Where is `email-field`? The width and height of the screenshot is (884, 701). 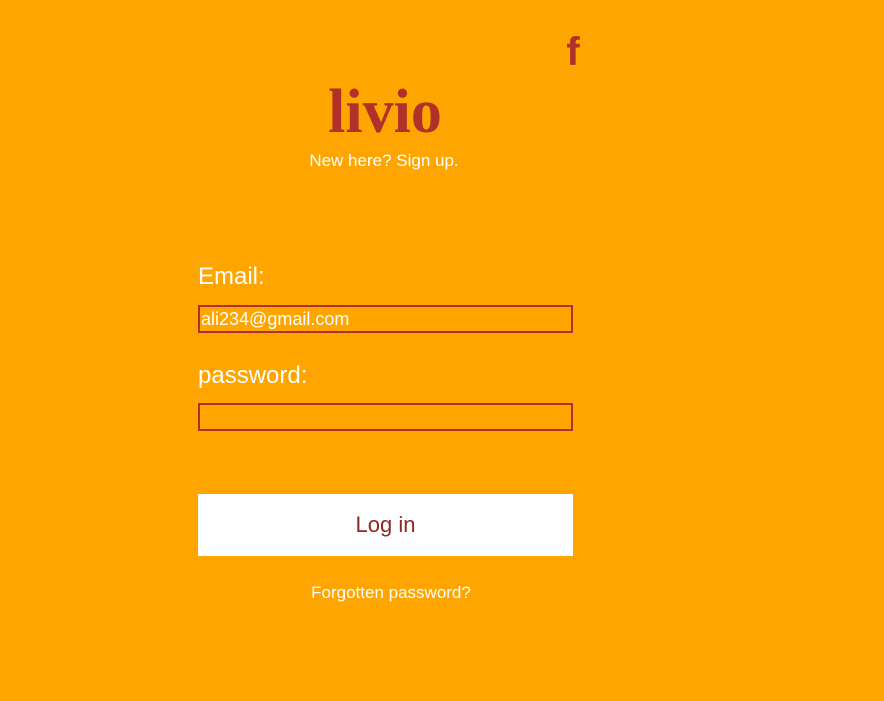
email-field is located at coordinates (385, 319).